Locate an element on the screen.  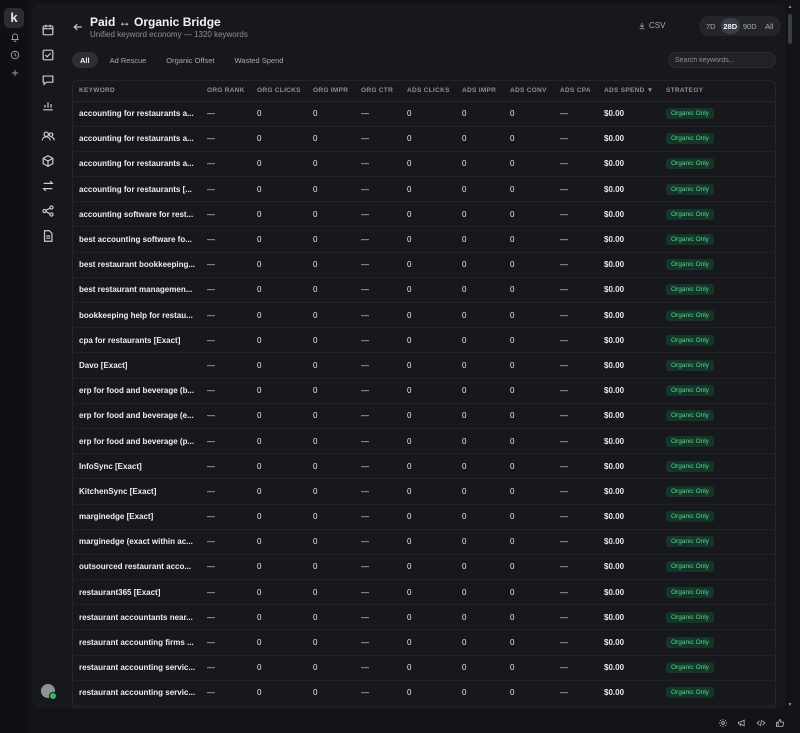
megaphone-icon is located at coordinates (741, 722).